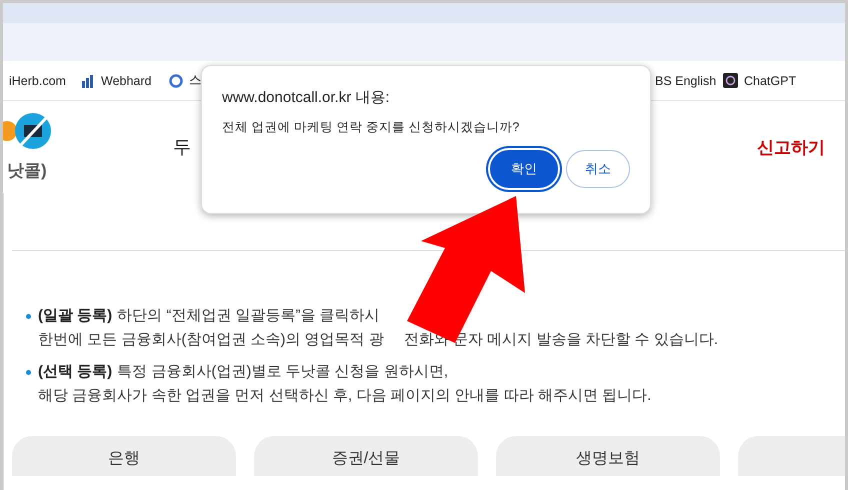 The width and height of the screenshot is (848, 490). Describe the element at coordinates (768, 80) in the screenshot. I see `bookmark: ChatGPT` at that location.